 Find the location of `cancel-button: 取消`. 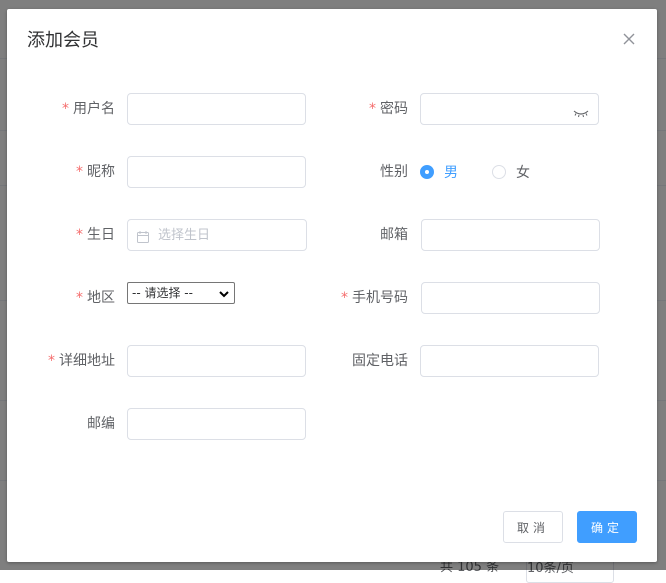

cancel-button: 取消 is located at coordinates (533, 527).